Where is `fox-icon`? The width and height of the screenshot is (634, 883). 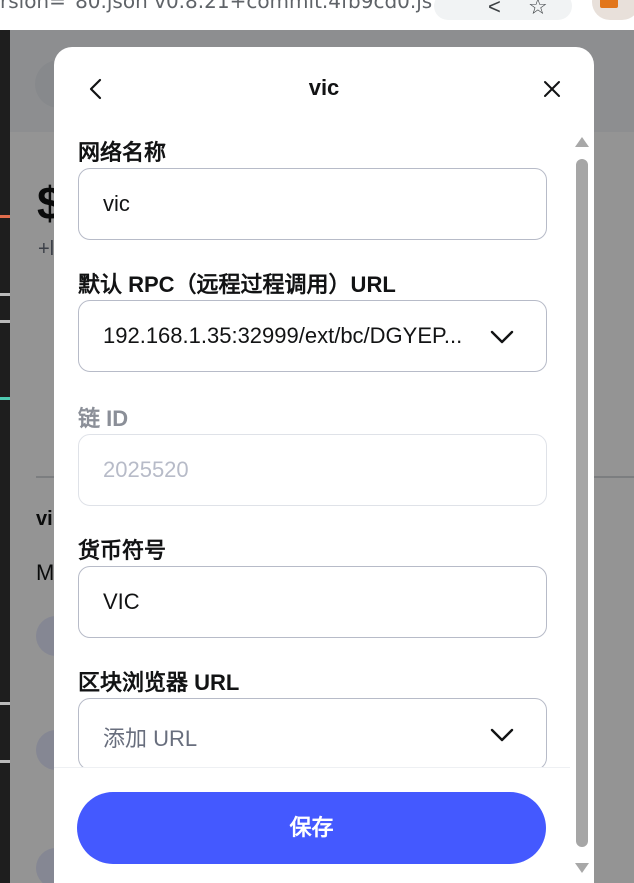
fox-icon is located at coordinates (609, 4).